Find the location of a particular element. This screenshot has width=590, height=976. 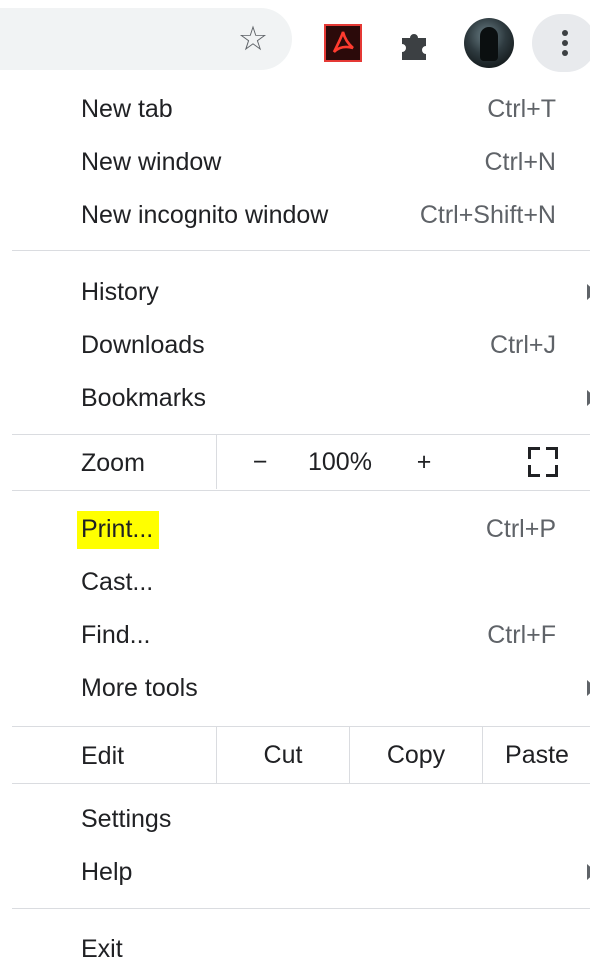

menu-item-label: Help is located at coordinates (107, 872).